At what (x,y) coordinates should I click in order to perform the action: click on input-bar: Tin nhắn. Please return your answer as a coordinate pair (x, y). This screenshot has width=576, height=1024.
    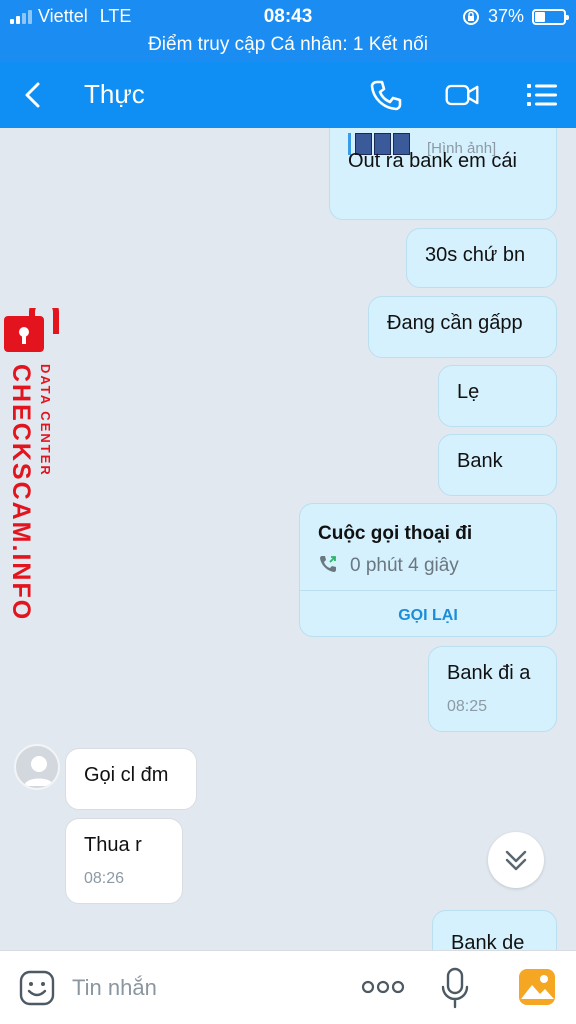
    Looking at the image, I should click on (288, 987).